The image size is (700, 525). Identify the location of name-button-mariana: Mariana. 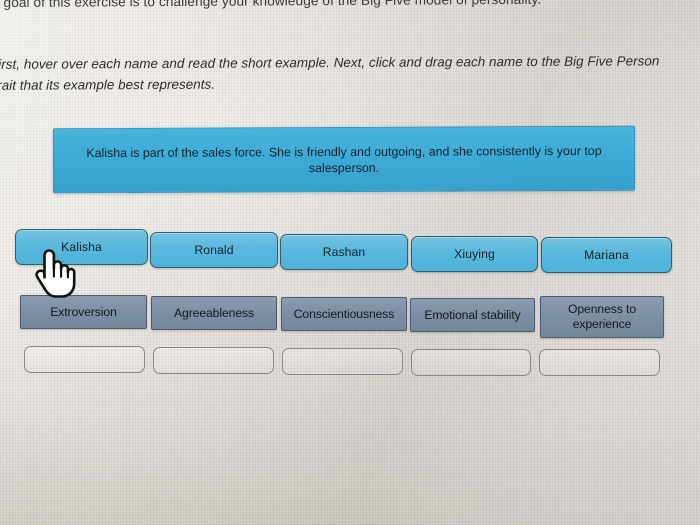
(606, 255).